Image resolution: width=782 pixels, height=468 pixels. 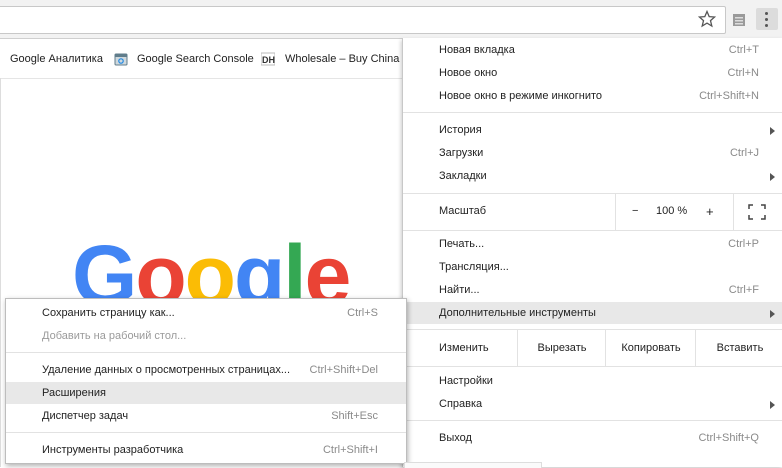 I want to click on menu-print: Печать... Ctrl+P, so click(x=592, y=244).